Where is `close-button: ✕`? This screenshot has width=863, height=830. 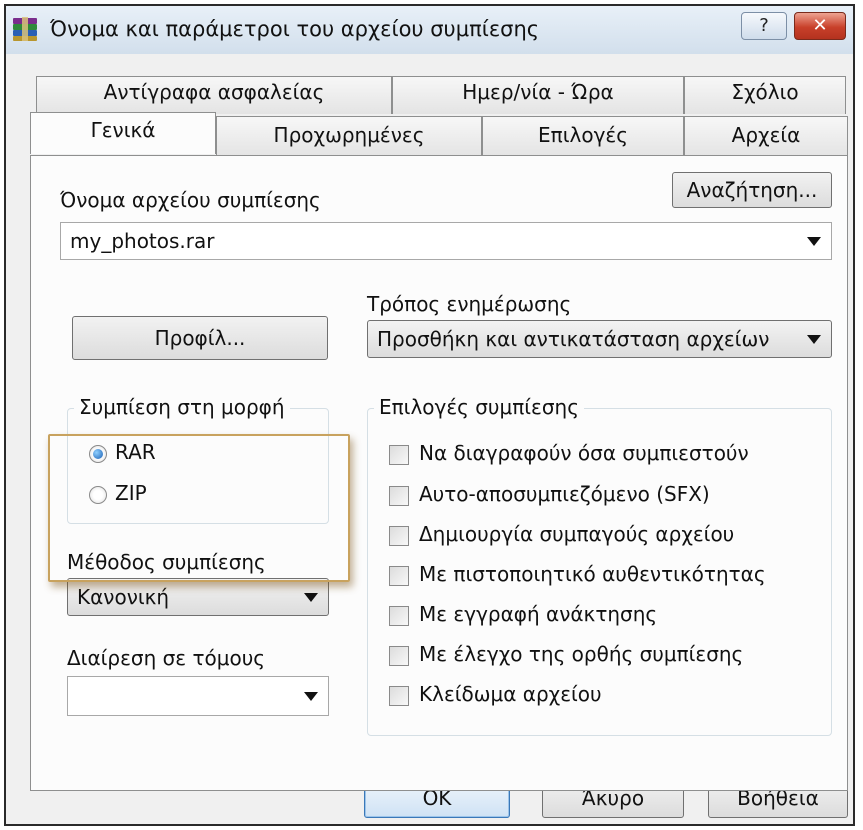
close-button: ✕ is located at coordinates (820, 26).